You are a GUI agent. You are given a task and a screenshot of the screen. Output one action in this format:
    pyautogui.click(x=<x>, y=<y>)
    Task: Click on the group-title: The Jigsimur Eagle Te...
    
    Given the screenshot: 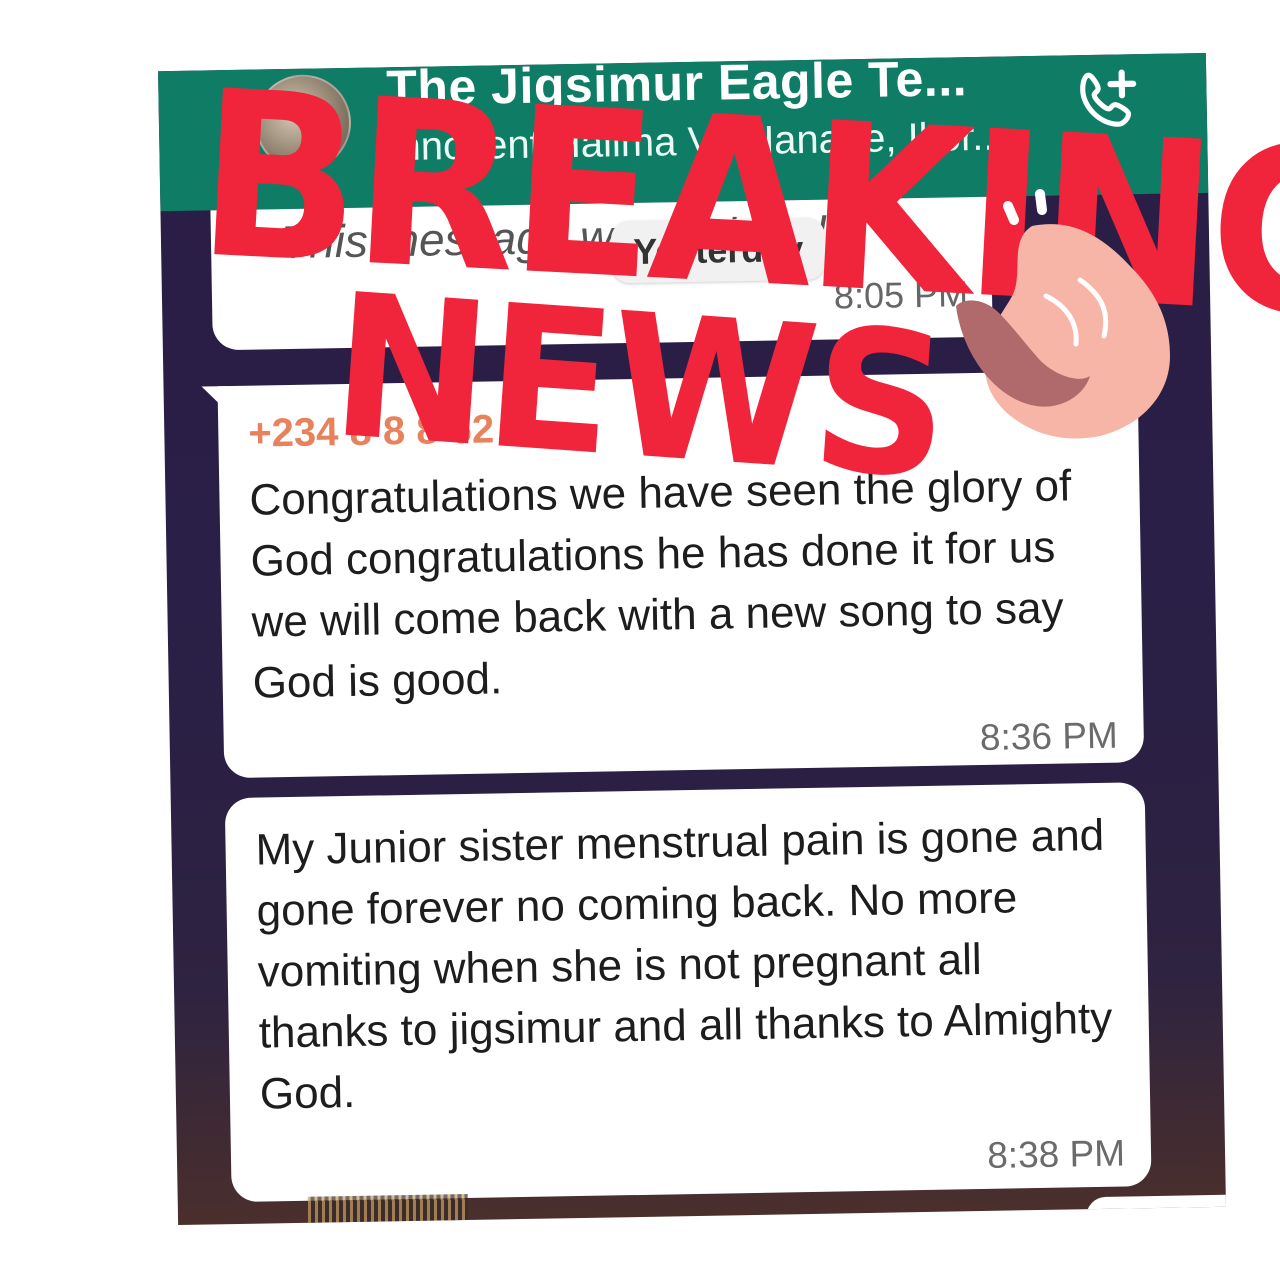 What is the action you would take?
    pyautogui.click(x=677, y=85)
    